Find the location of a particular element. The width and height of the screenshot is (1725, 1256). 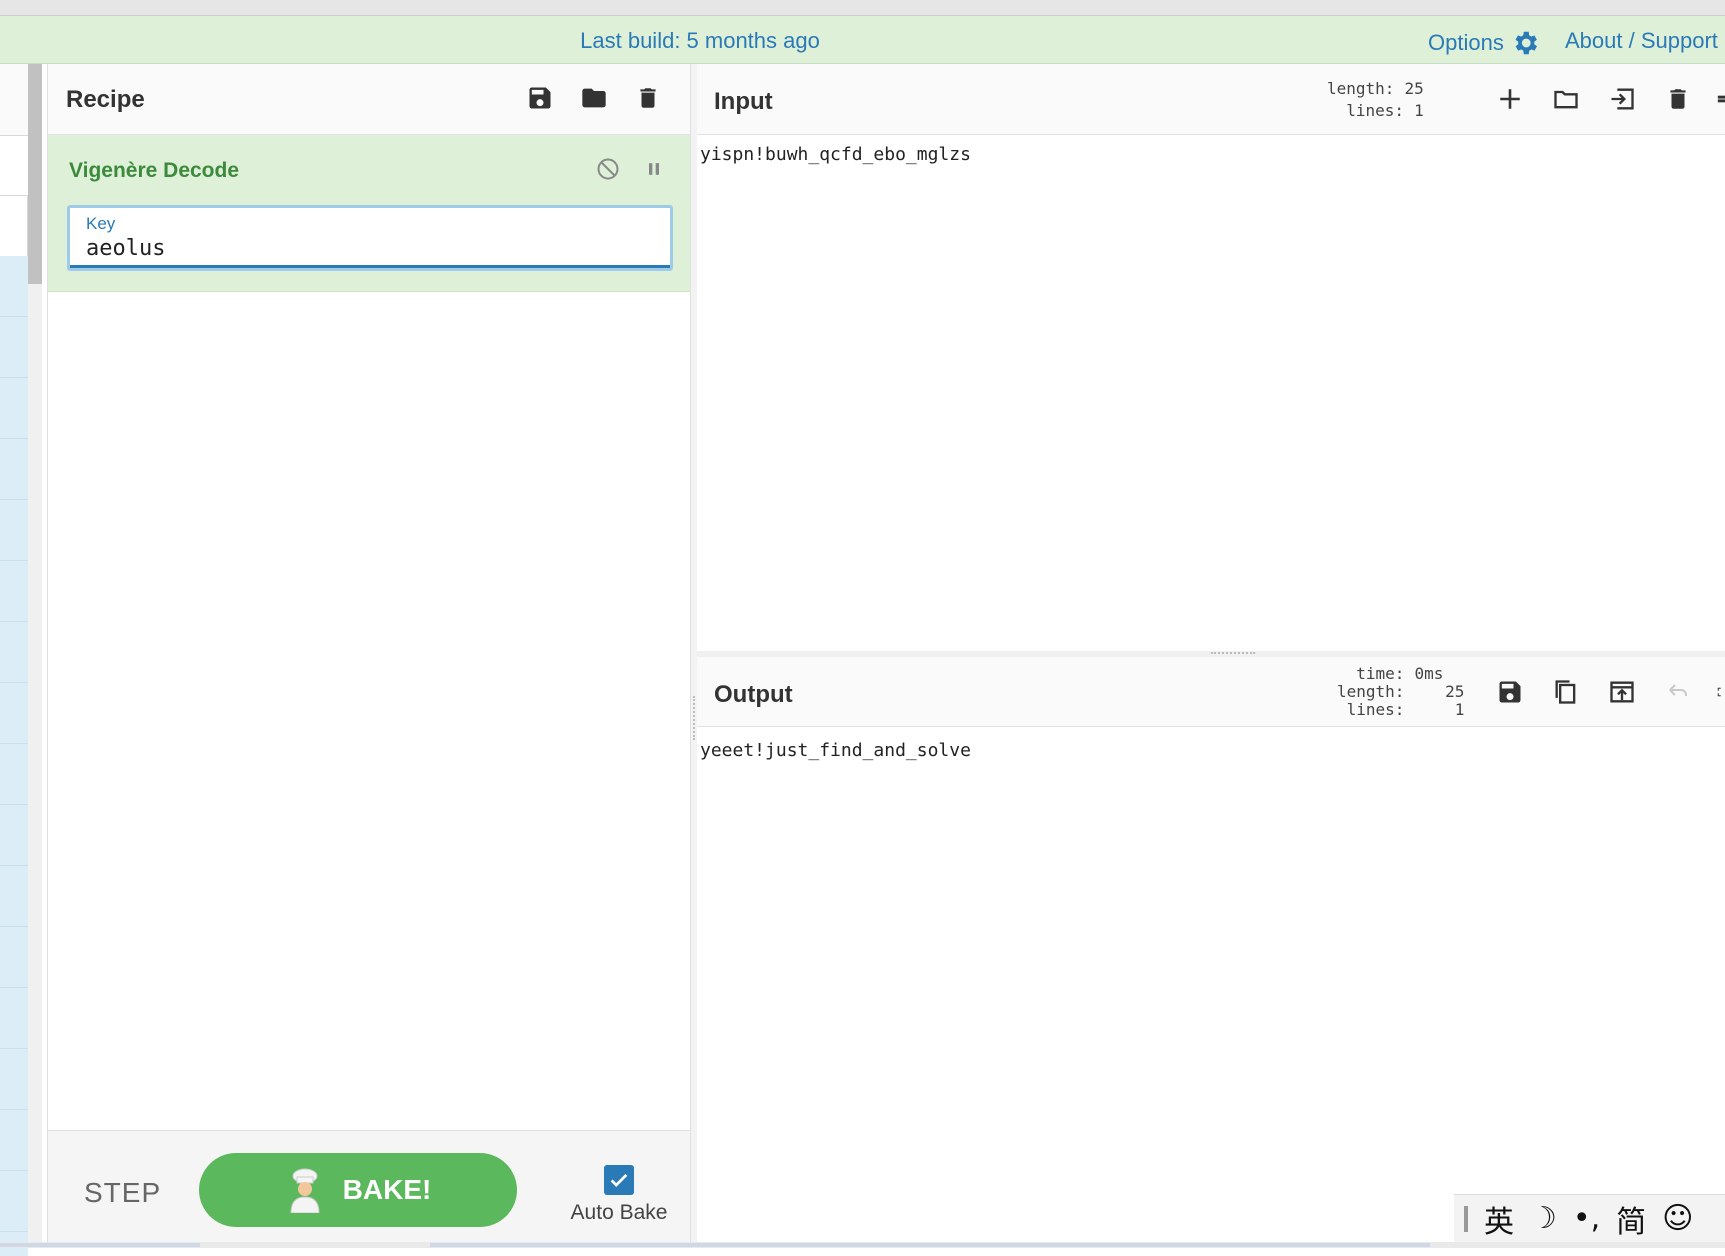

move-to-input-icon is located at coordinates (1622, 692).